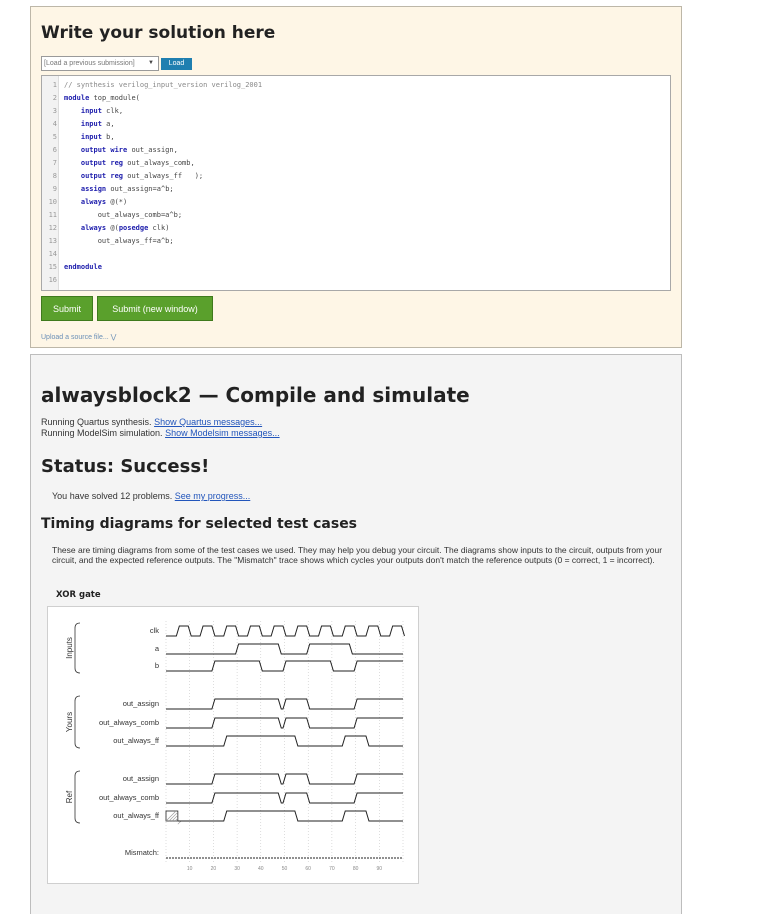 This screenshot has height=914, width=758. What do you see at coordinates (54, 124) in the screenshot?
I see `line-number: 4` at bounding box center [54, 124].